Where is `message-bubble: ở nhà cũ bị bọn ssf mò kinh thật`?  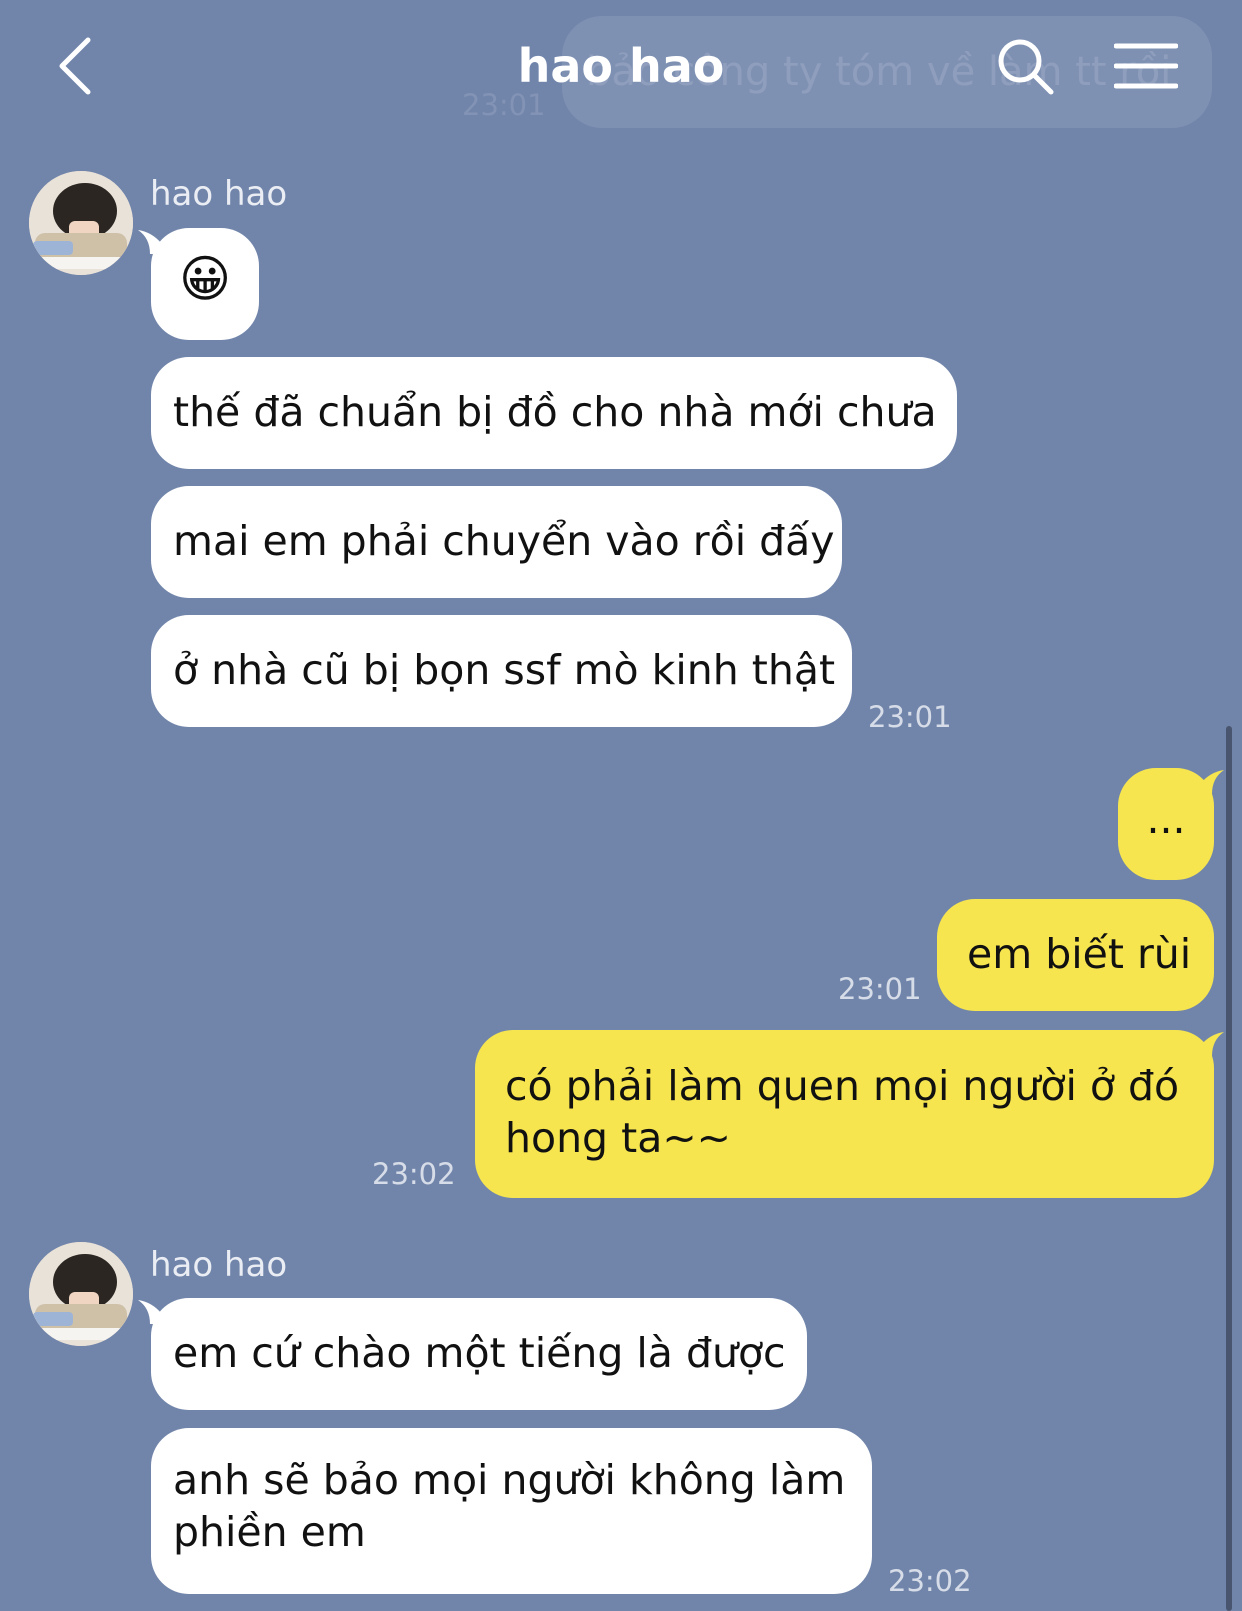 message-bubble: ở nhà cũ bị bọn ssf mò kinh thật is located at coordinates (501, 671).